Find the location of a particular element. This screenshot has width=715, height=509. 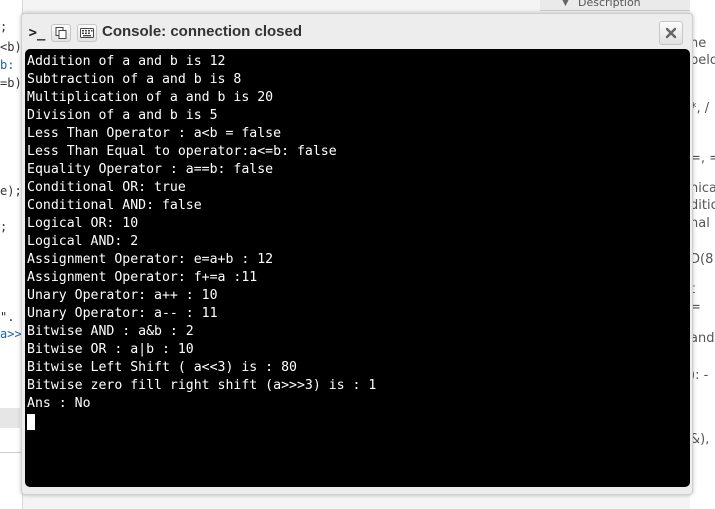

horizontal-scrollbar is located at coordinates (10, 418).